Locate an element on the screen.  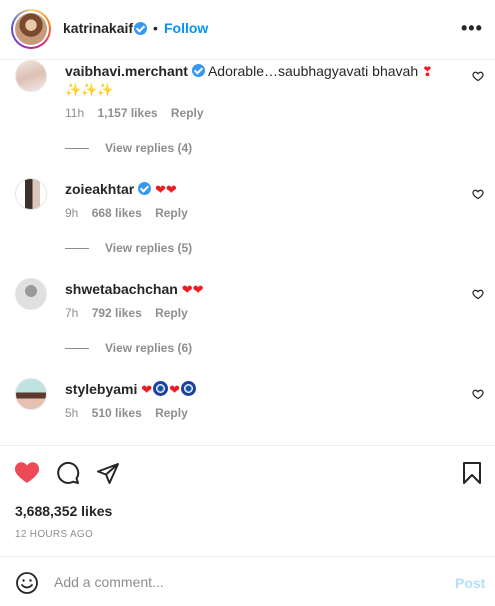
comment-text-continued: ✨✨✨ is located at coordinates (89, 90).